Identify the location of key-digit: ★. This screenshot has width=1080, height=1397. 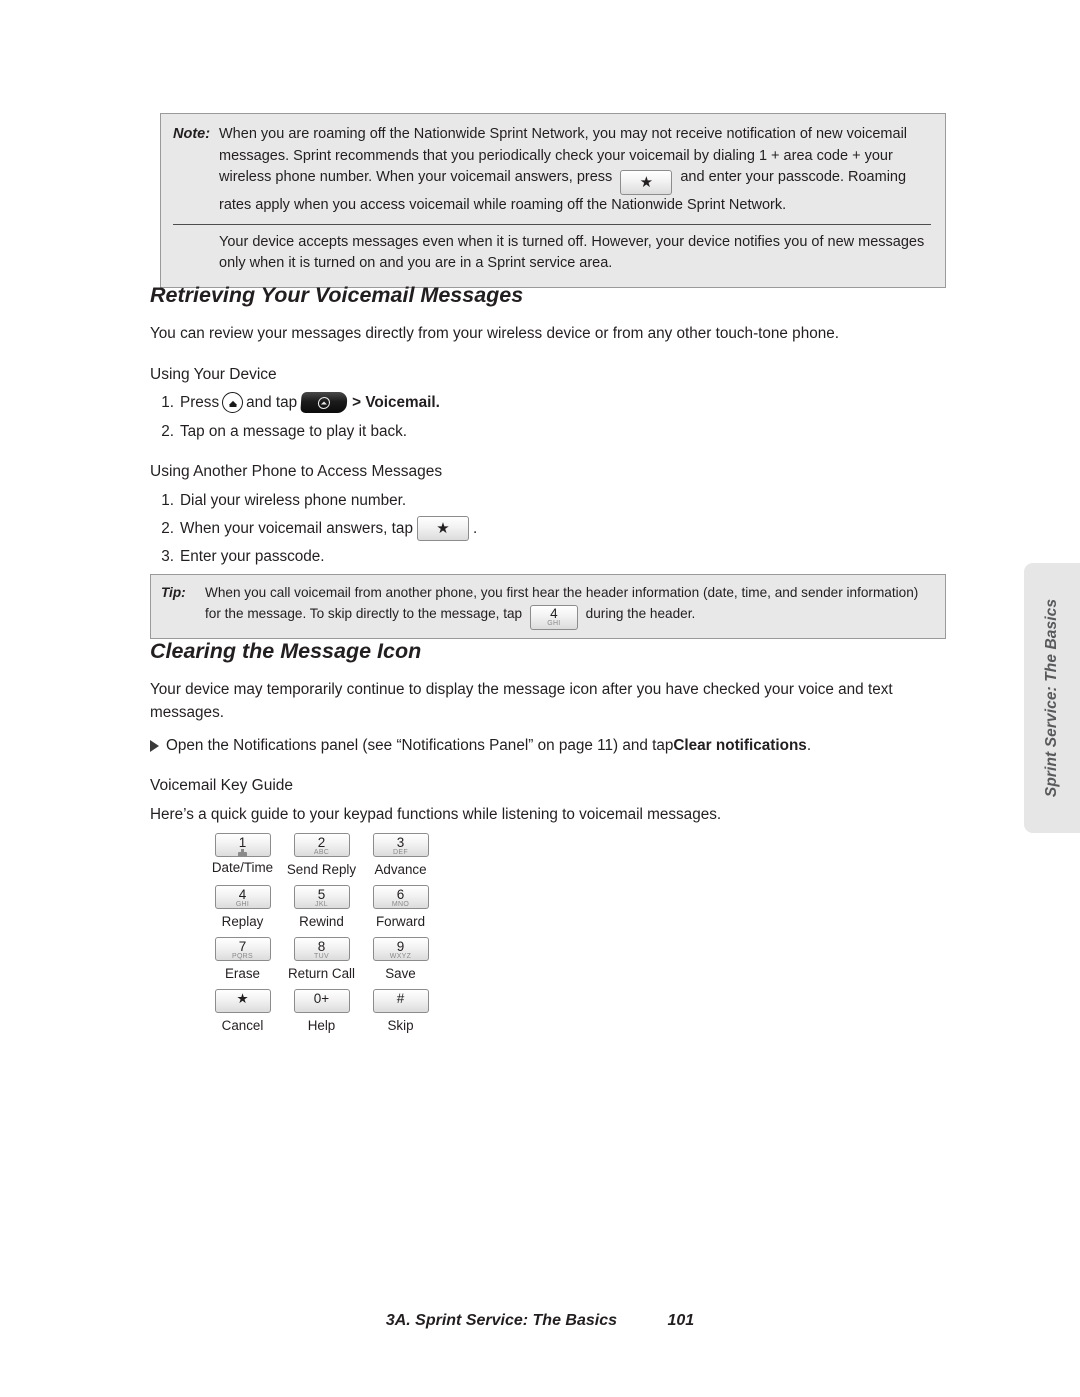
(242, 998).